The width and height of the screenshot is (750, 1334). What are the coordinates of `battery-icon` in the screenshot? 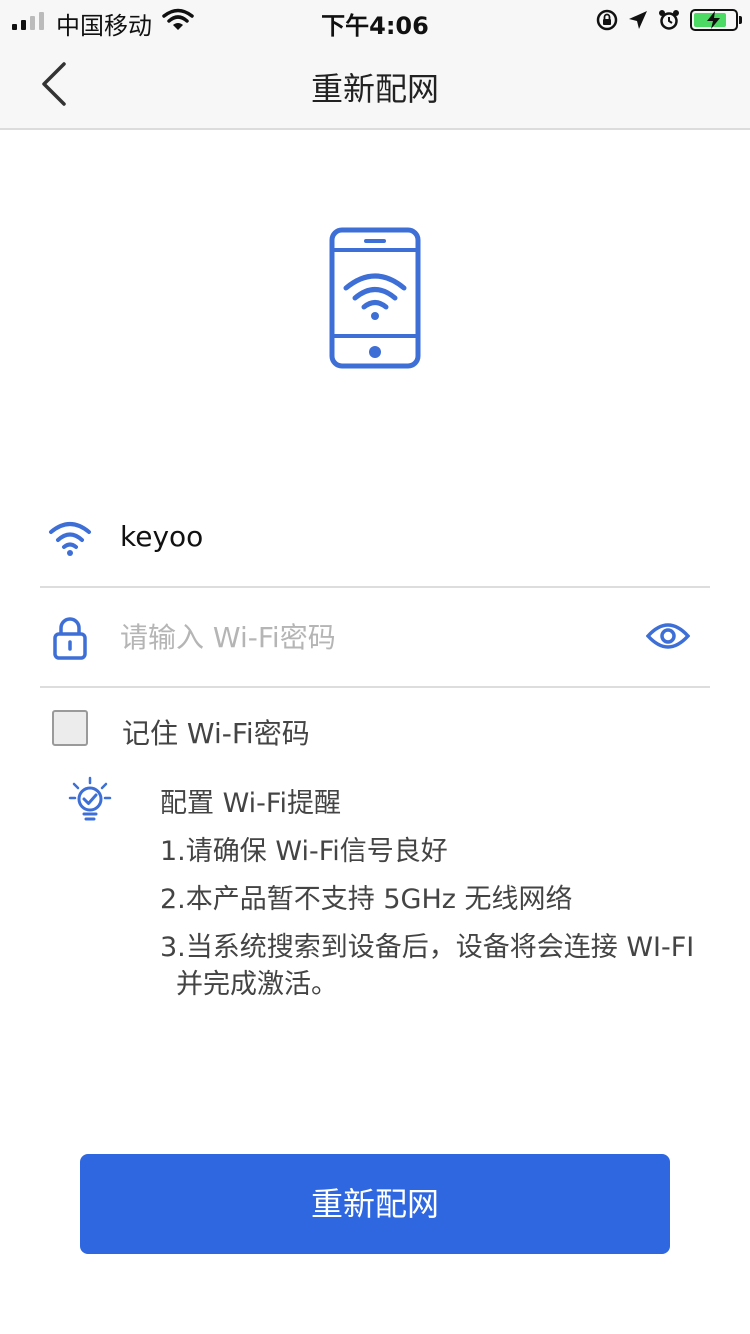 It's located at (716, 20).